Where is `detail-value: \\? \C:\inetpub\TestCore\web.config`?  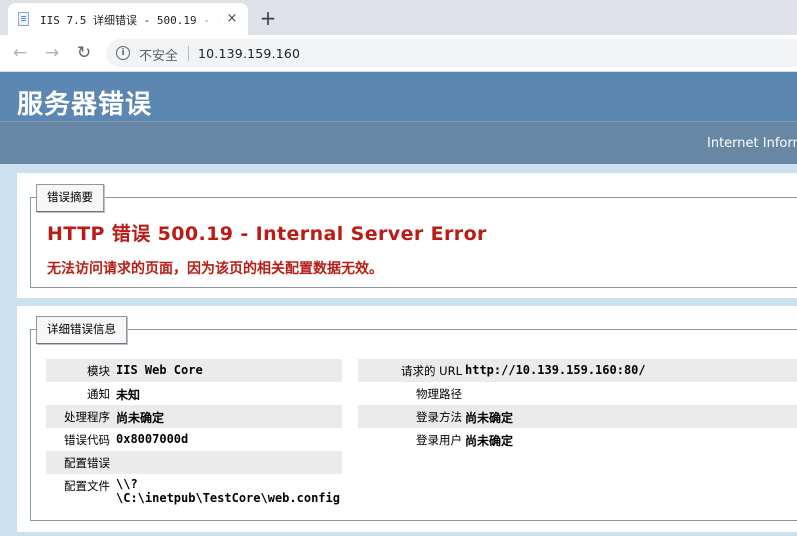 detail-value: \\? \C:\inetpub\TestCore\web.config is located at coordinates (228, 491).